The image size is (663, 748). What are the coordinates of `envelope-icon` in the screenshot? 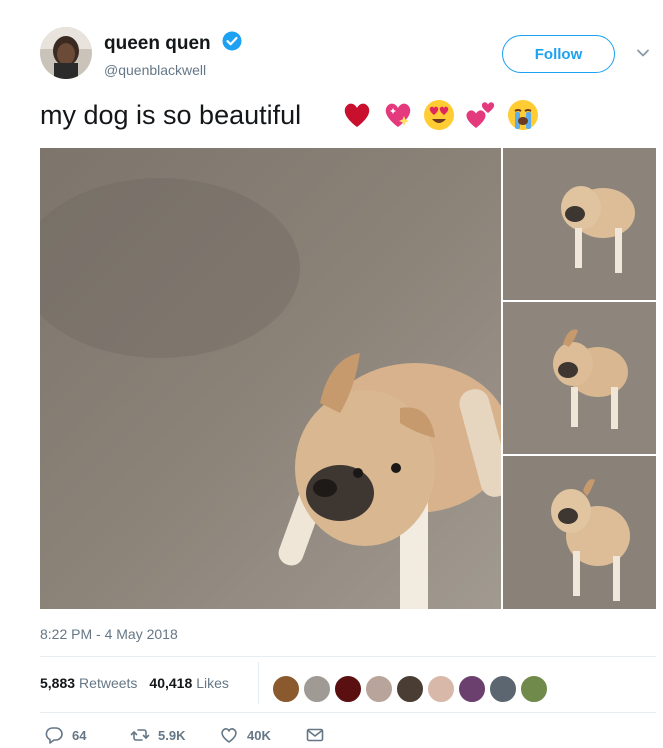 It's located at (315, 735).